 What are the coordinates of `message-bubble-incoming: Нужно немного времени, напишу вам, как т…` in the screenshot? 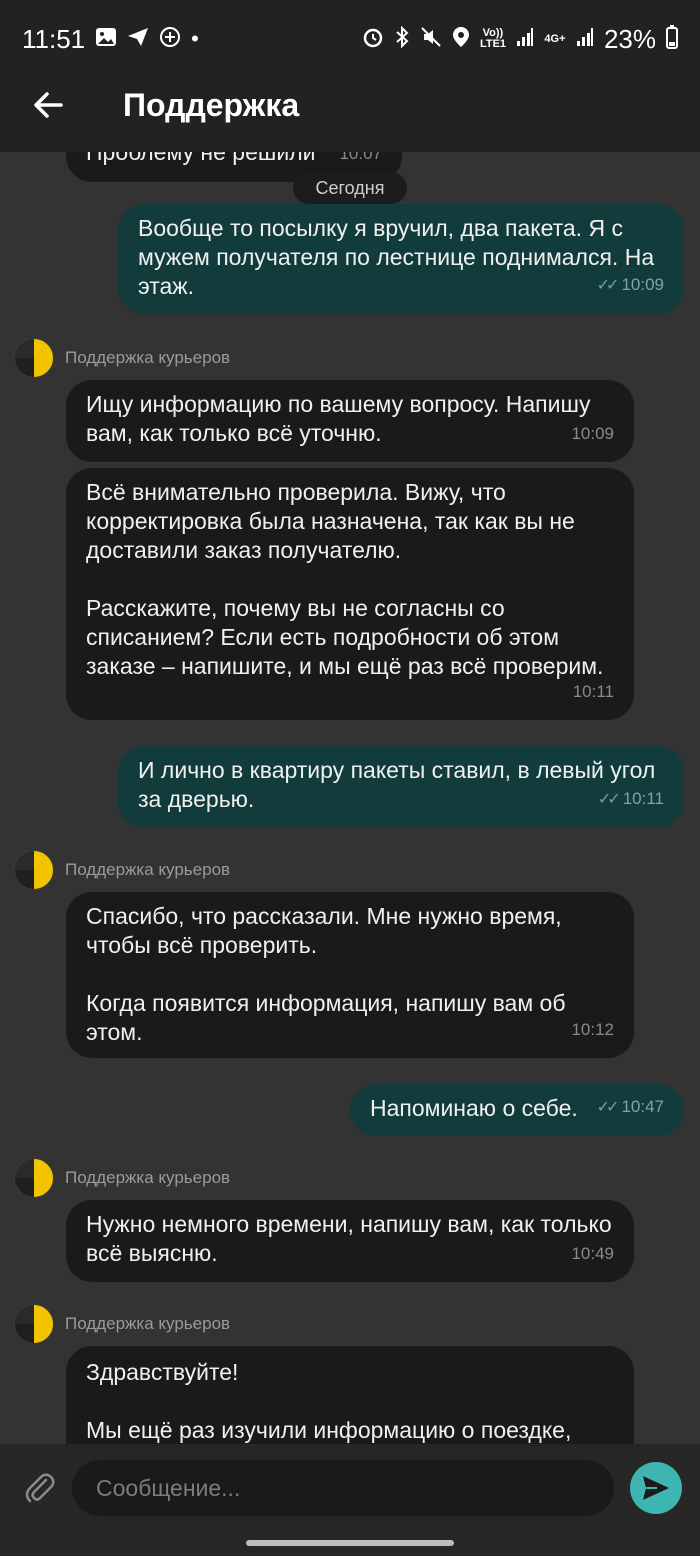 It's located at (350, 1241).